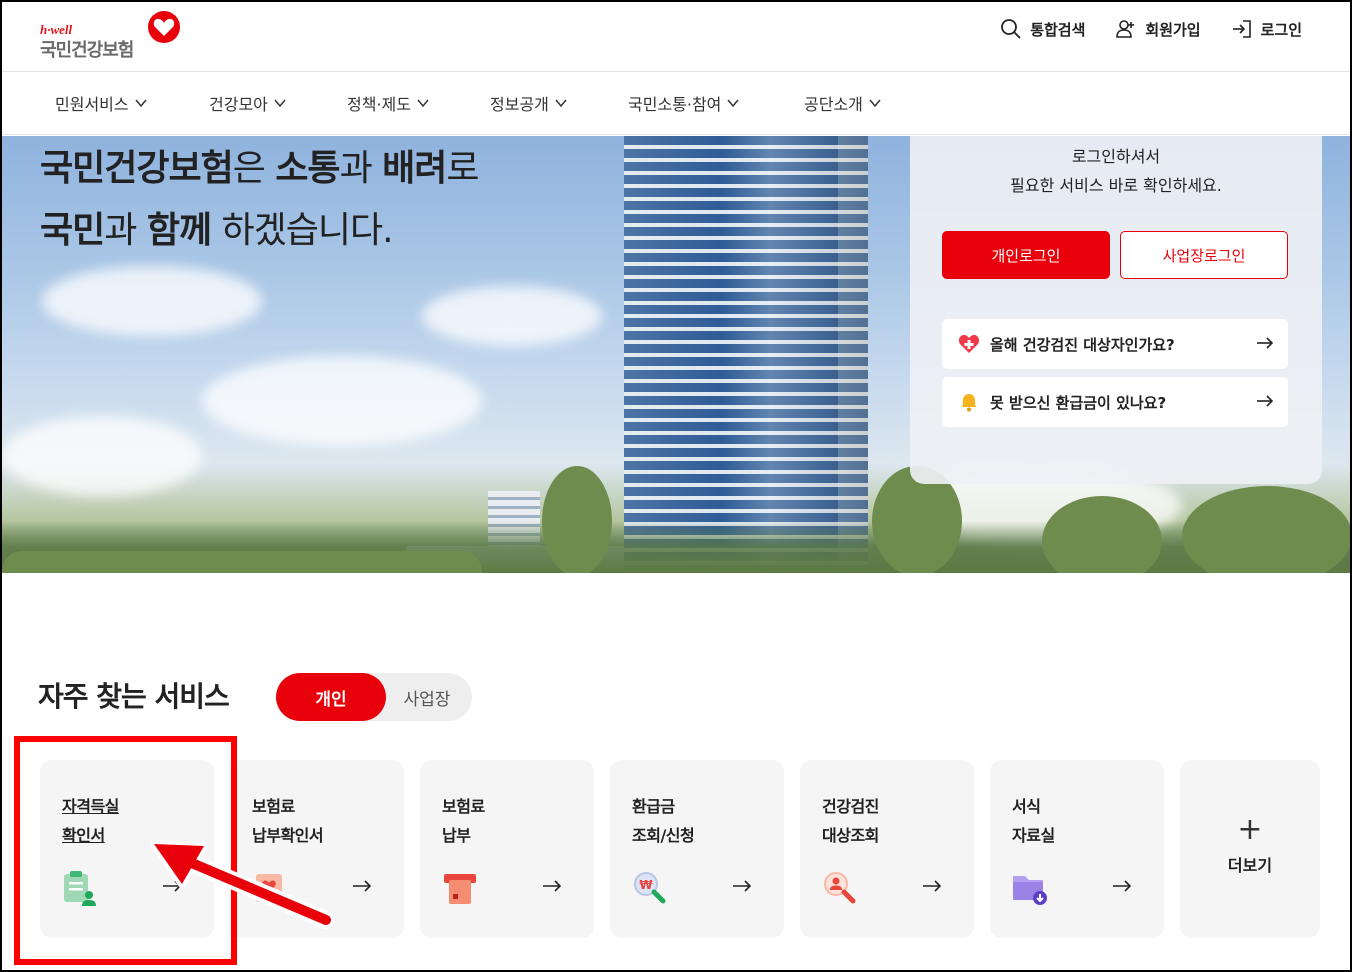 The height and width of the screenshot is (972, 1352). I want to click on service-card-line2: 자료실, so click(1033, 835).